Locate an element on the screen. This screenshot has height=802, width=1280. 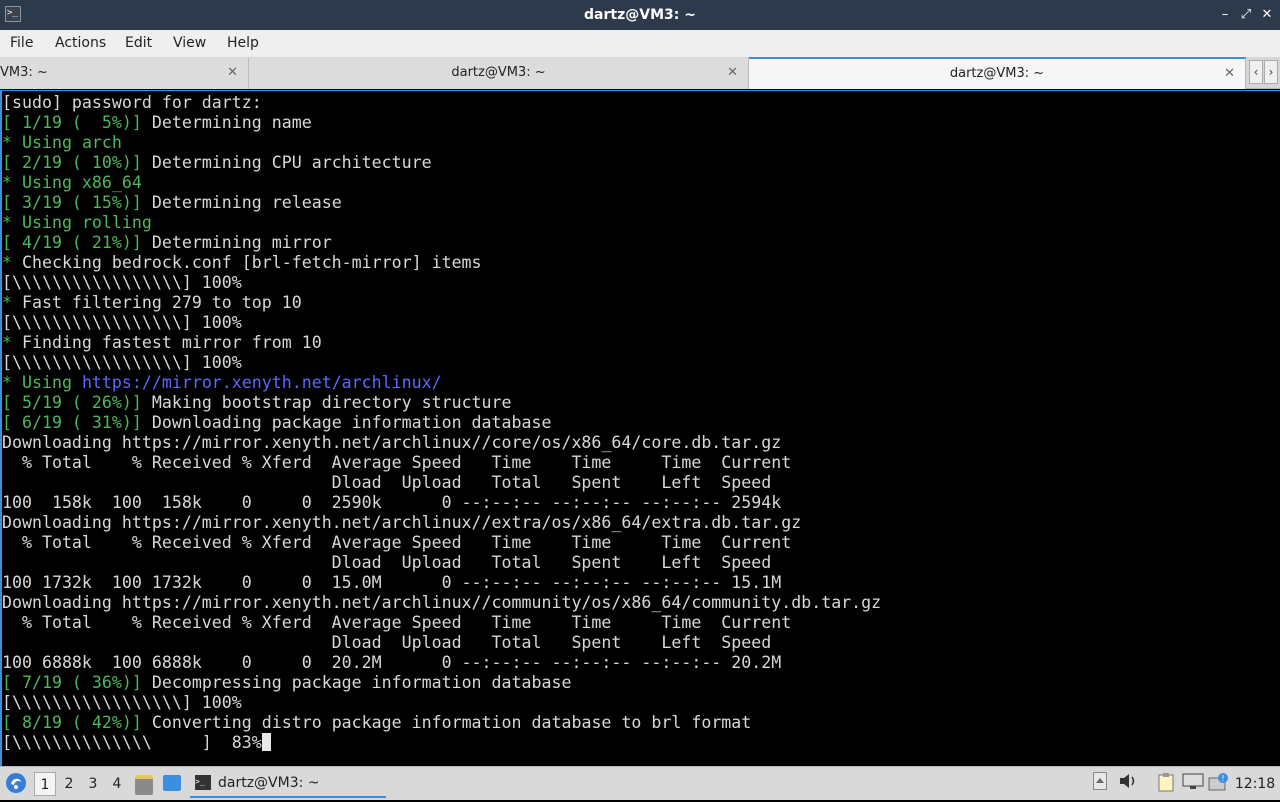
terminal-text: [ 2/19 ( 10%)] is located at coordinates (72, 162).